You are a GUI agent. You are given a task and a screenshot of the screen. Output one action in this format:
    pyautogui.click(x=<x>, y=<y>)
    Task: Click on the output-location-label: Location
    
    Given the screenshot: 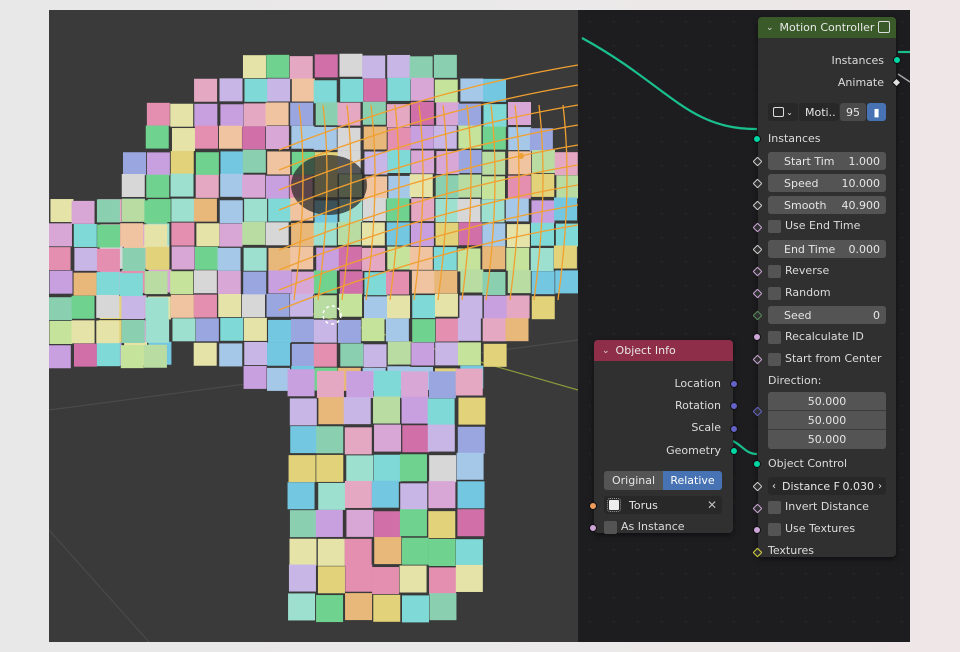 What is the action you would take?
    pyautogui.click(x=697, y=383)
    